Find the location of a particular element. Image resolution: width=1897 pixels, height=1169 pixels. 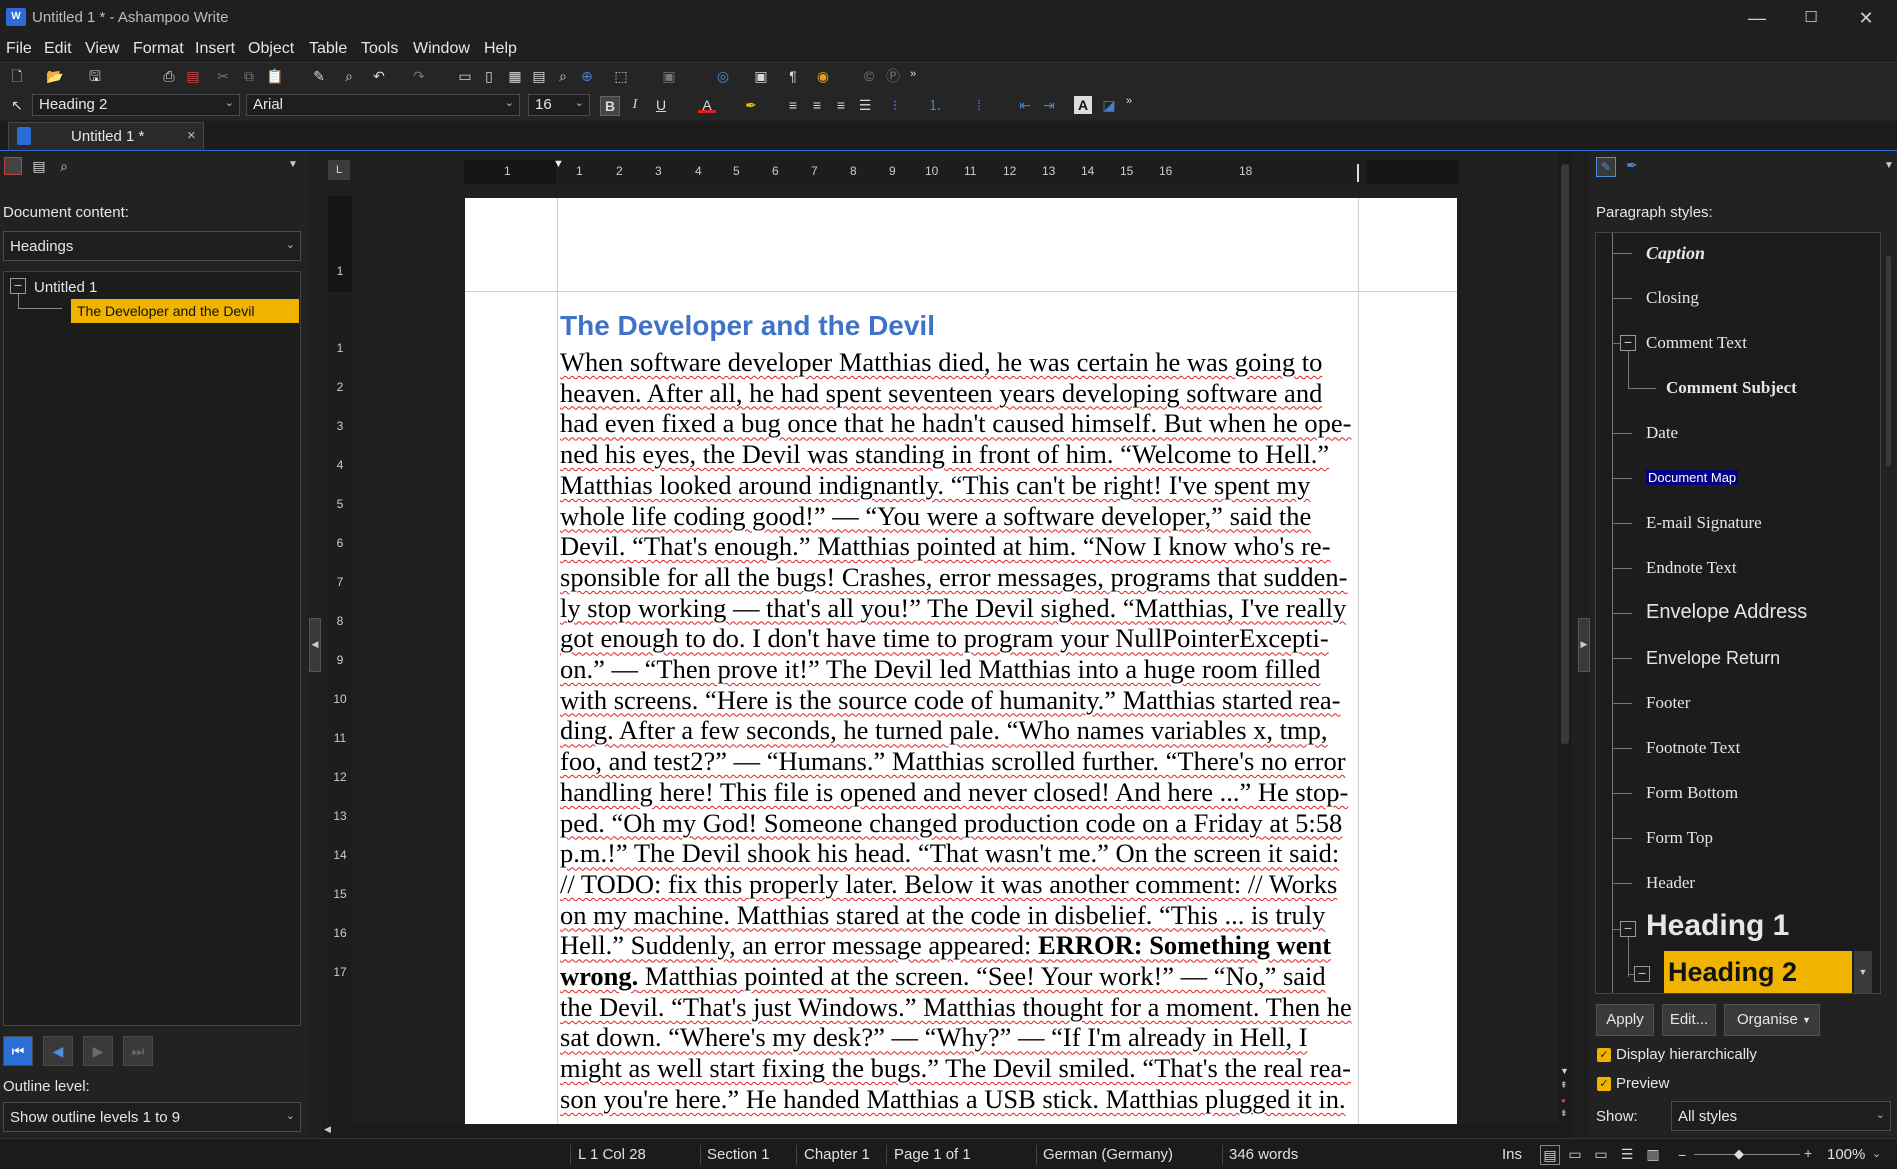

style-item-footnote-text: Footnote Text is located at coordinates (1693, 748).